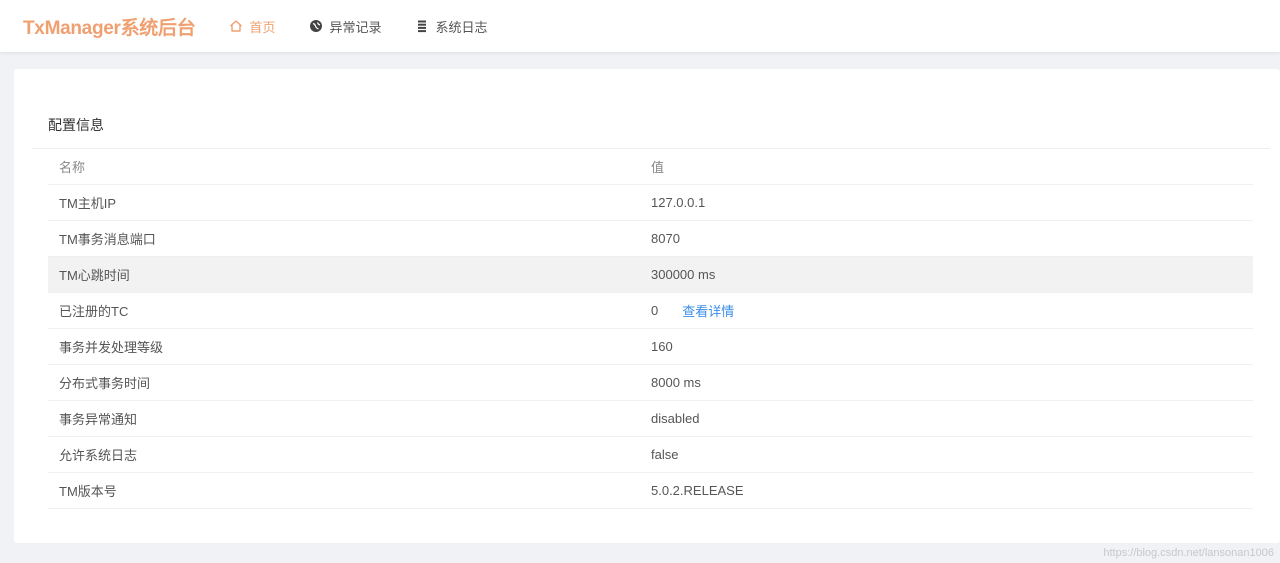 The width and height of the screenshot is (1280, 563). What do you see at coordinates (650, 311) in the screenshot?
I see `table-row: 已注册的TC 0 查看详情` at bounding box center [650, 311].